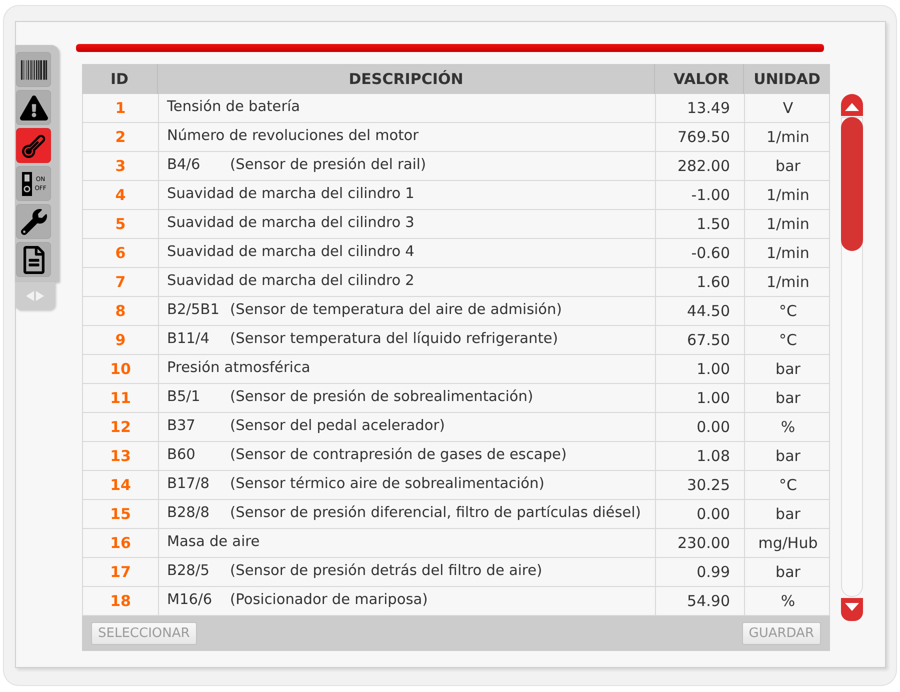  I want to click on value-cell: 1.50, so click(699, 224).